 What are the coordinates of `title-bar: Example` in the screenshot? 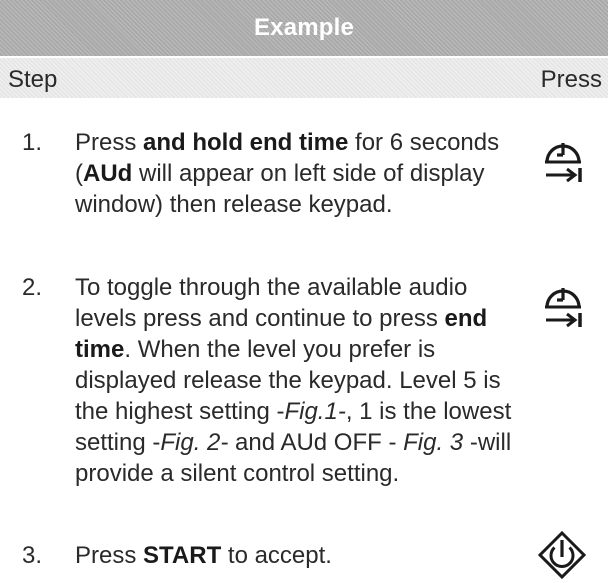 It's located at (304, 28).